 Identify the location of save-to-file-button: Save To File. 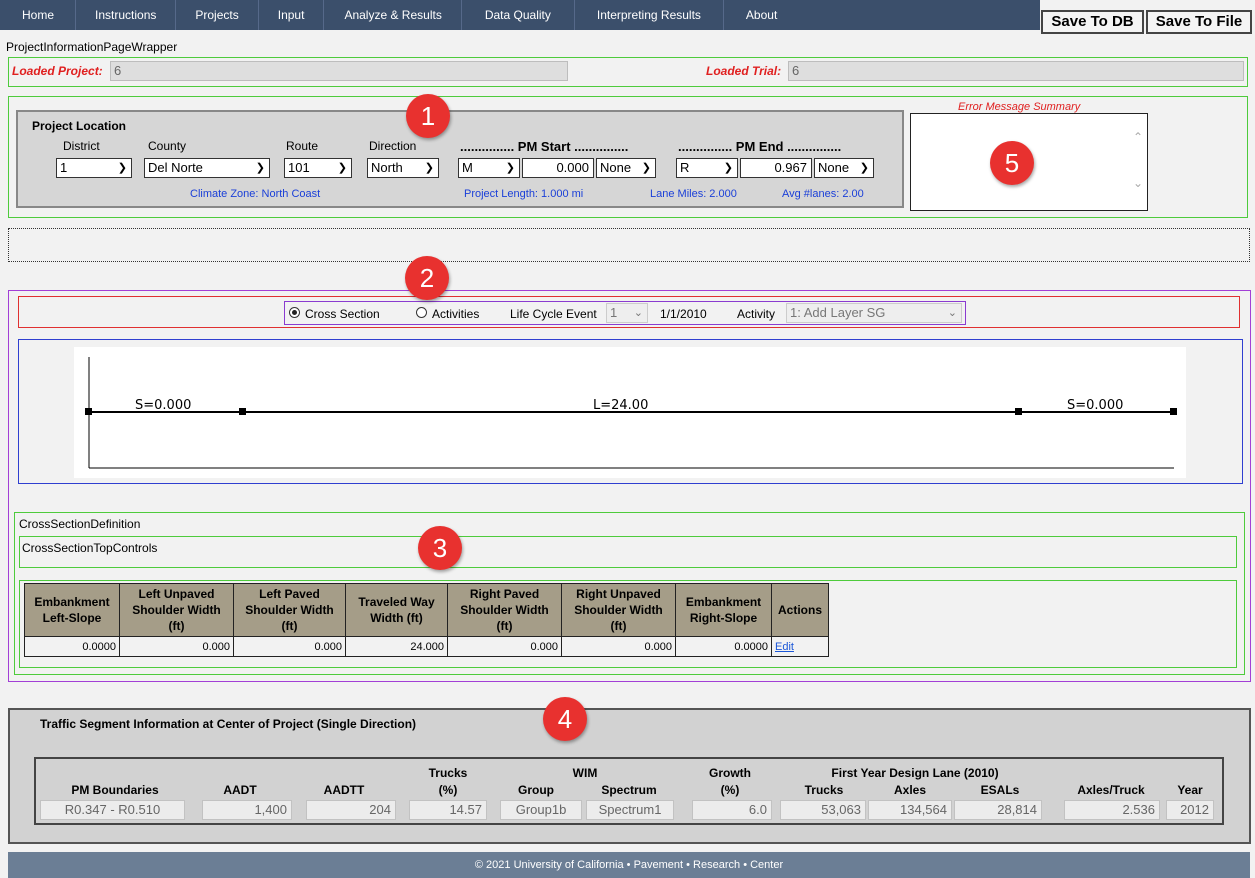
(1199, 22).